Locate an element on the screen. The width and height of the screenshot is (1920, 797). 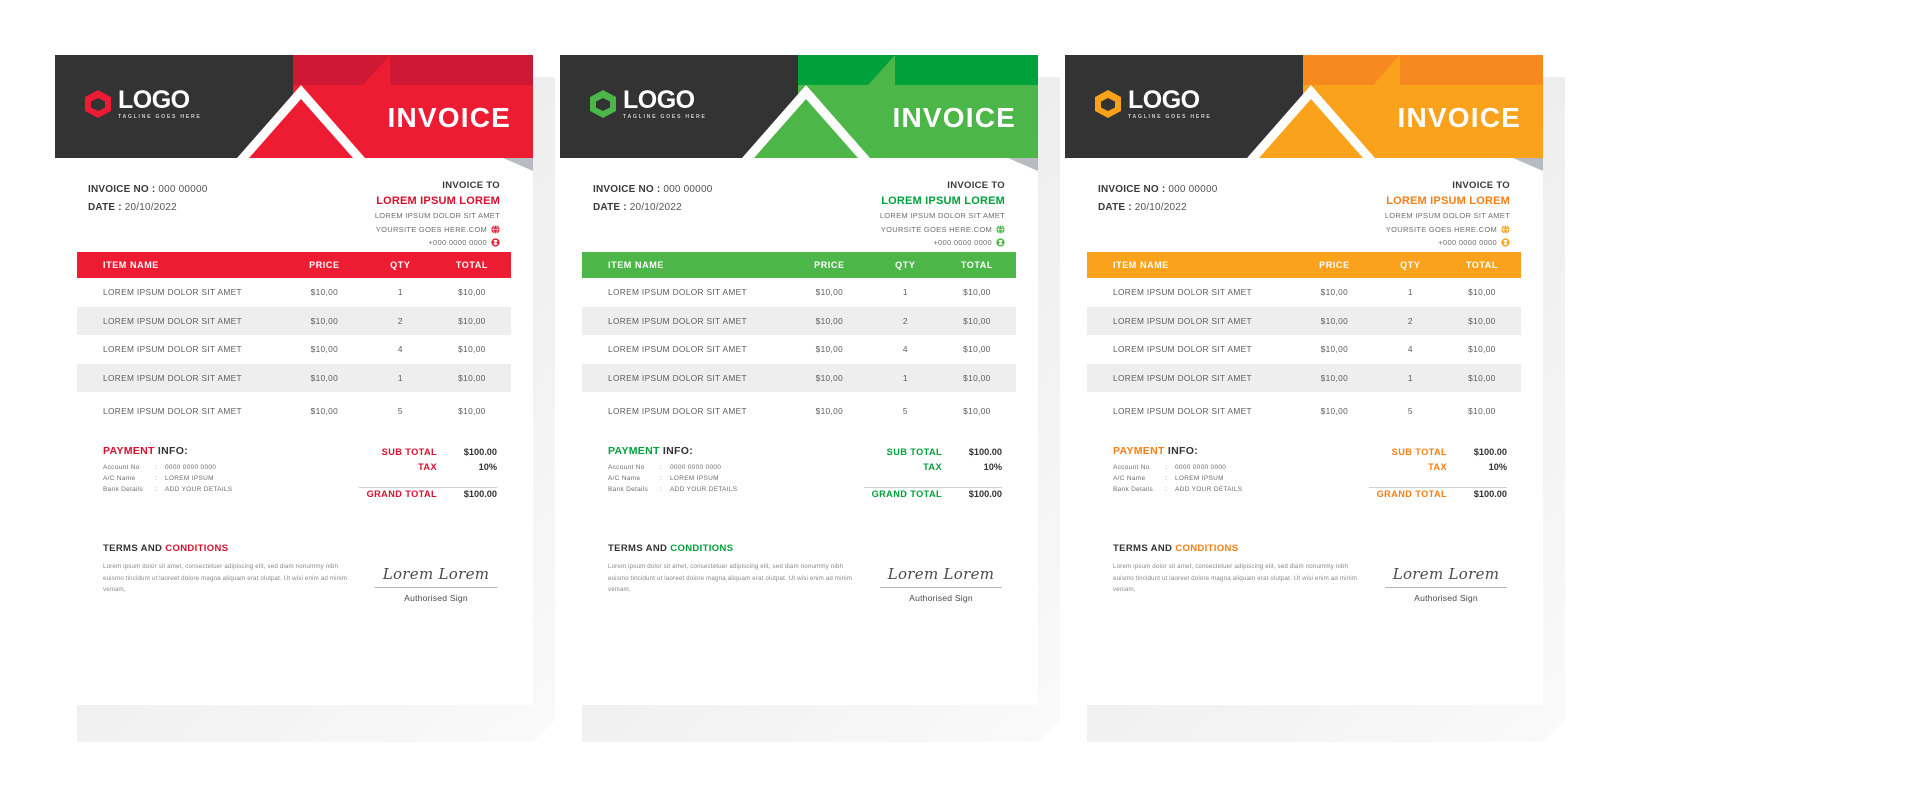
totals-label: GRAND TOTAL is located at coordinates (401, 494).